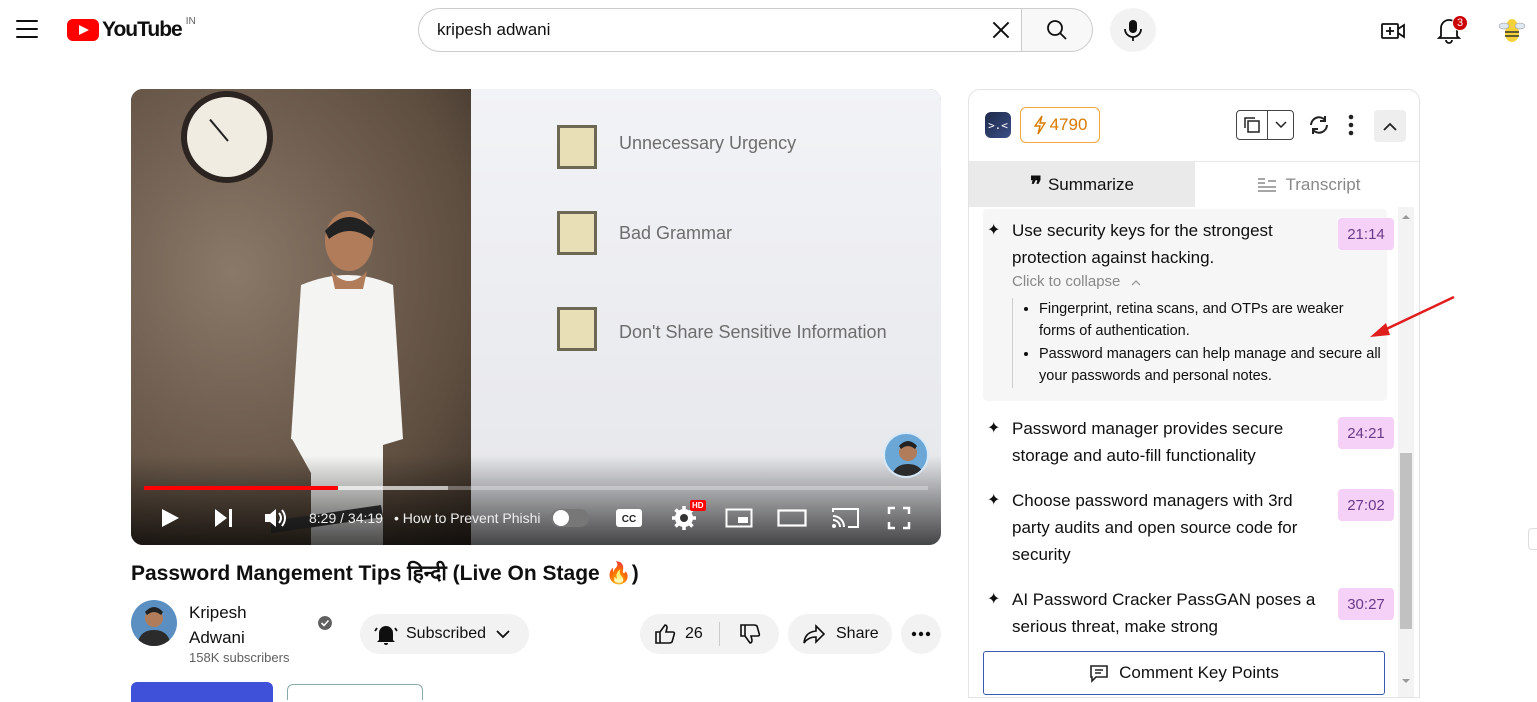  I want to click on country-code: IN, so click(190, 21).